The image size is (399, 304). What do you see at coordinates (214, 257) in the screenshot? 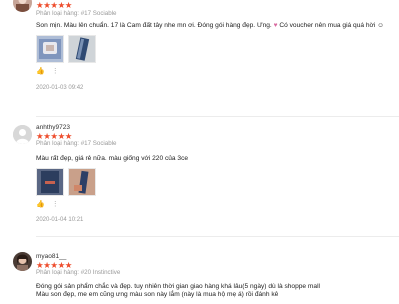
I see `reviewer-username: myao81__` at bounding box center [214, 257].